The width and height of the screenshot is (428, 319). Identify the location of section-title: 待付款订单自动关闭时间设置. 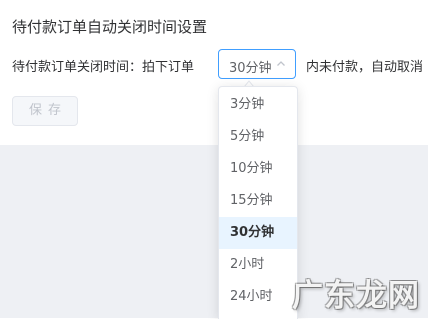
(110, 27).